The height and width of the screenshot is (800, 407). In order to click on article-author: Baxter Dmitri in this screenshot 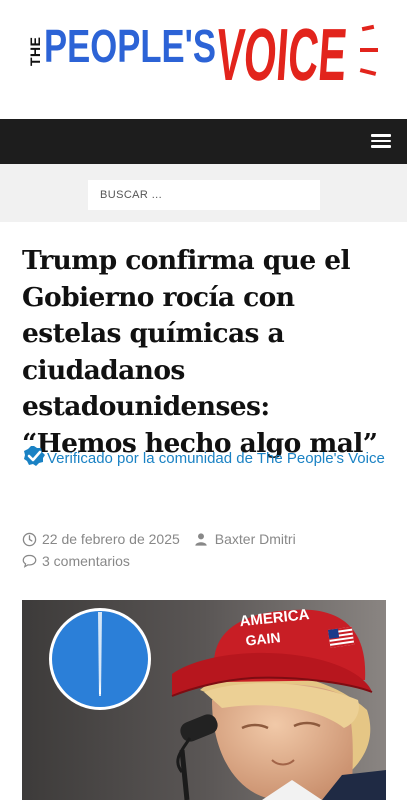, I will do `click(255, 539)`.